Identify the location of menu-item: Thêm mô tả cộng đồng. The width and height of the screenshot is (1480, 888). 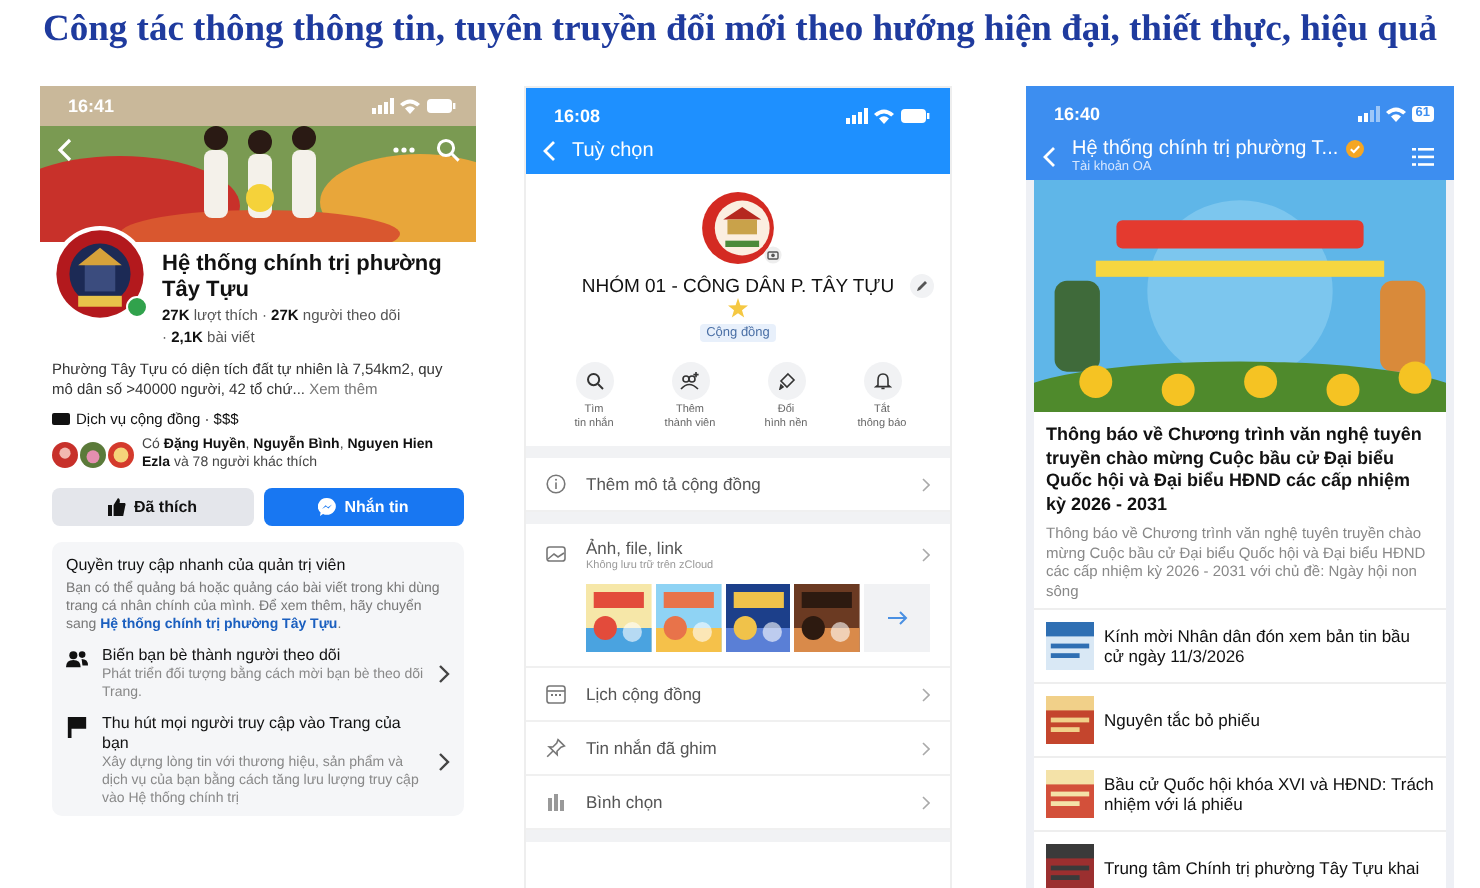
(744, 484).